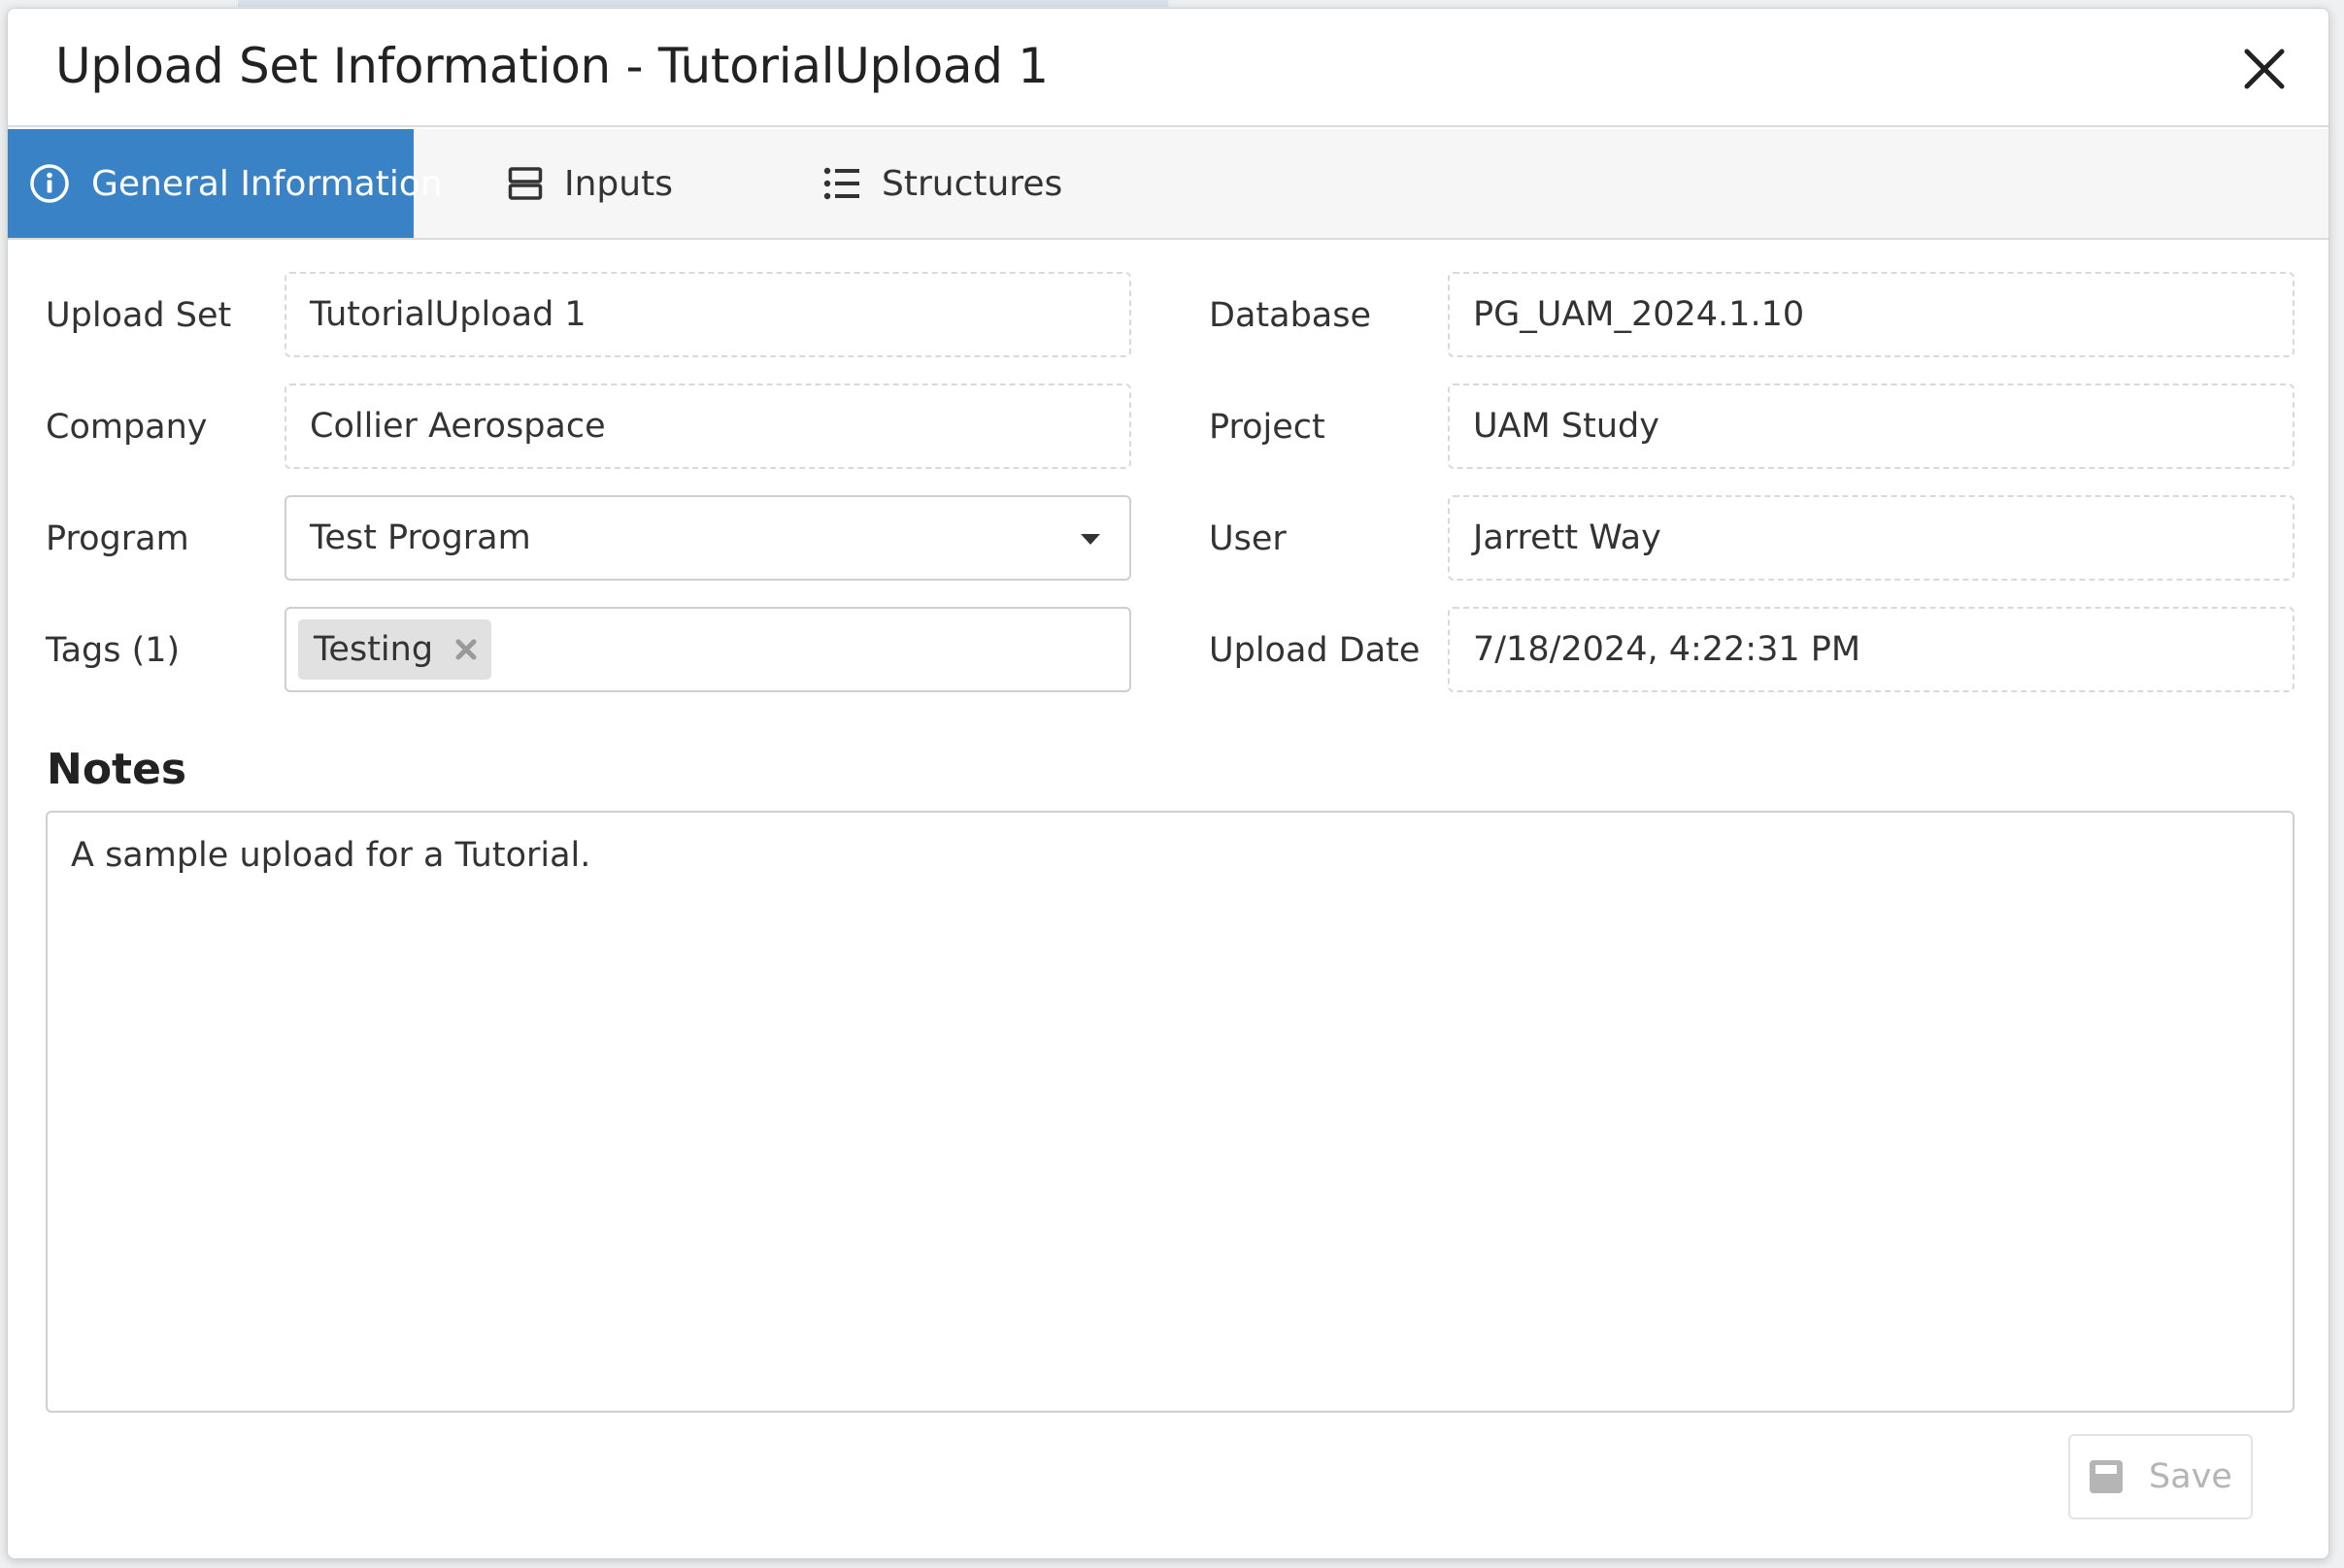 The image size is (2344, 1568). I want to click on tab-bar: General Information Inputs Structures, so click(1168, 184).